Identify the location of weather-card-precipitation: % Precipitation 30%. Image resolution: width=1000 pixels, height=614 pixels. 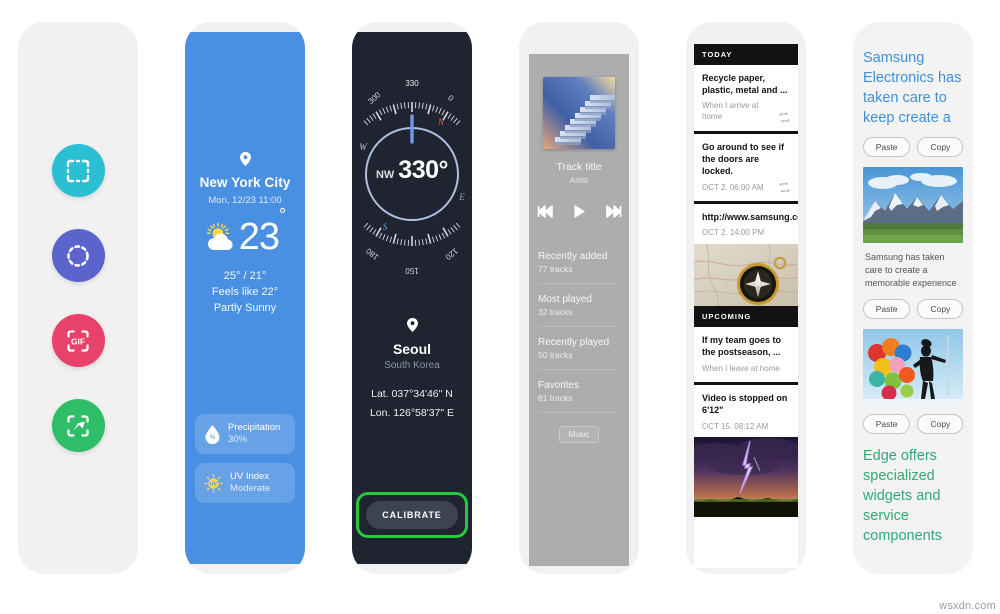
(245, 434).